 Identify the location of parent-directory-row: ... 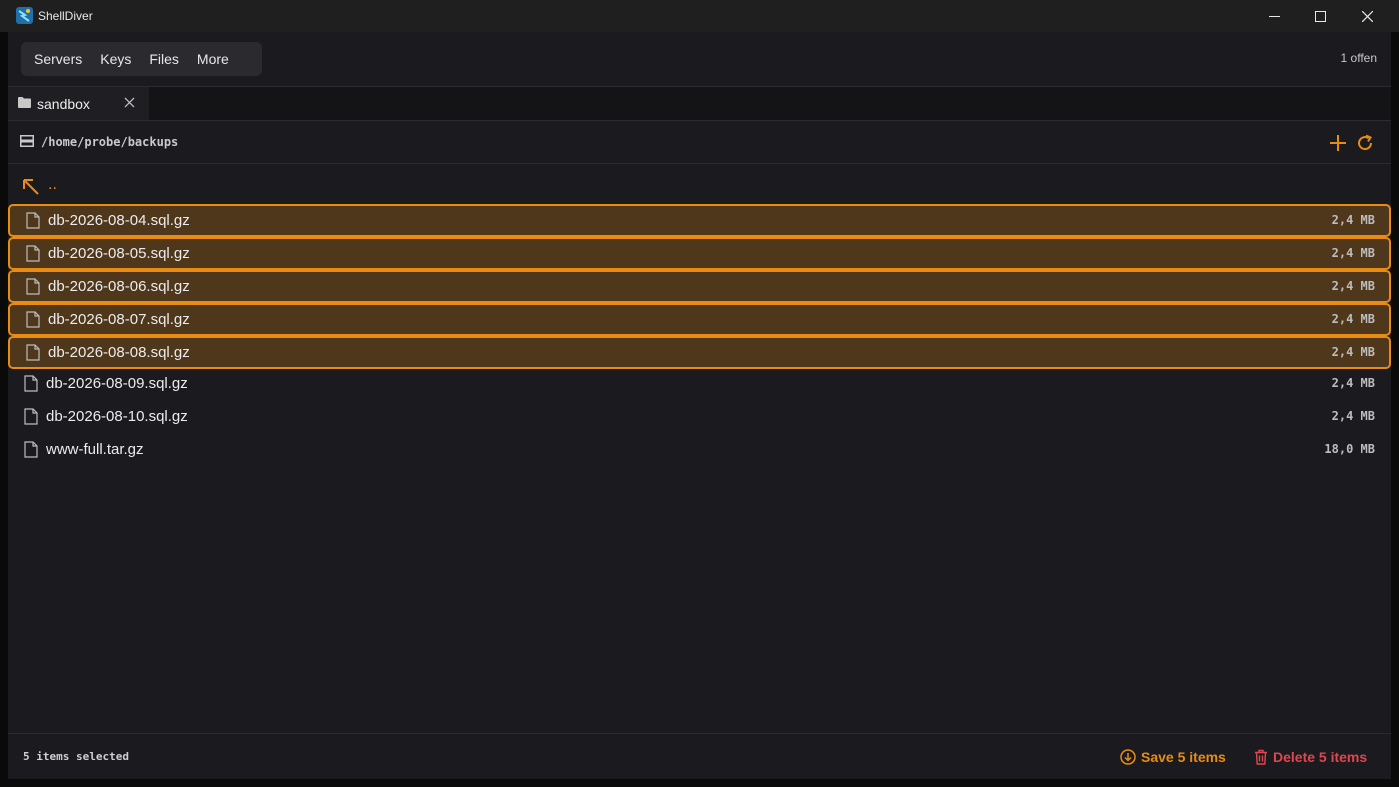
(699, 187).